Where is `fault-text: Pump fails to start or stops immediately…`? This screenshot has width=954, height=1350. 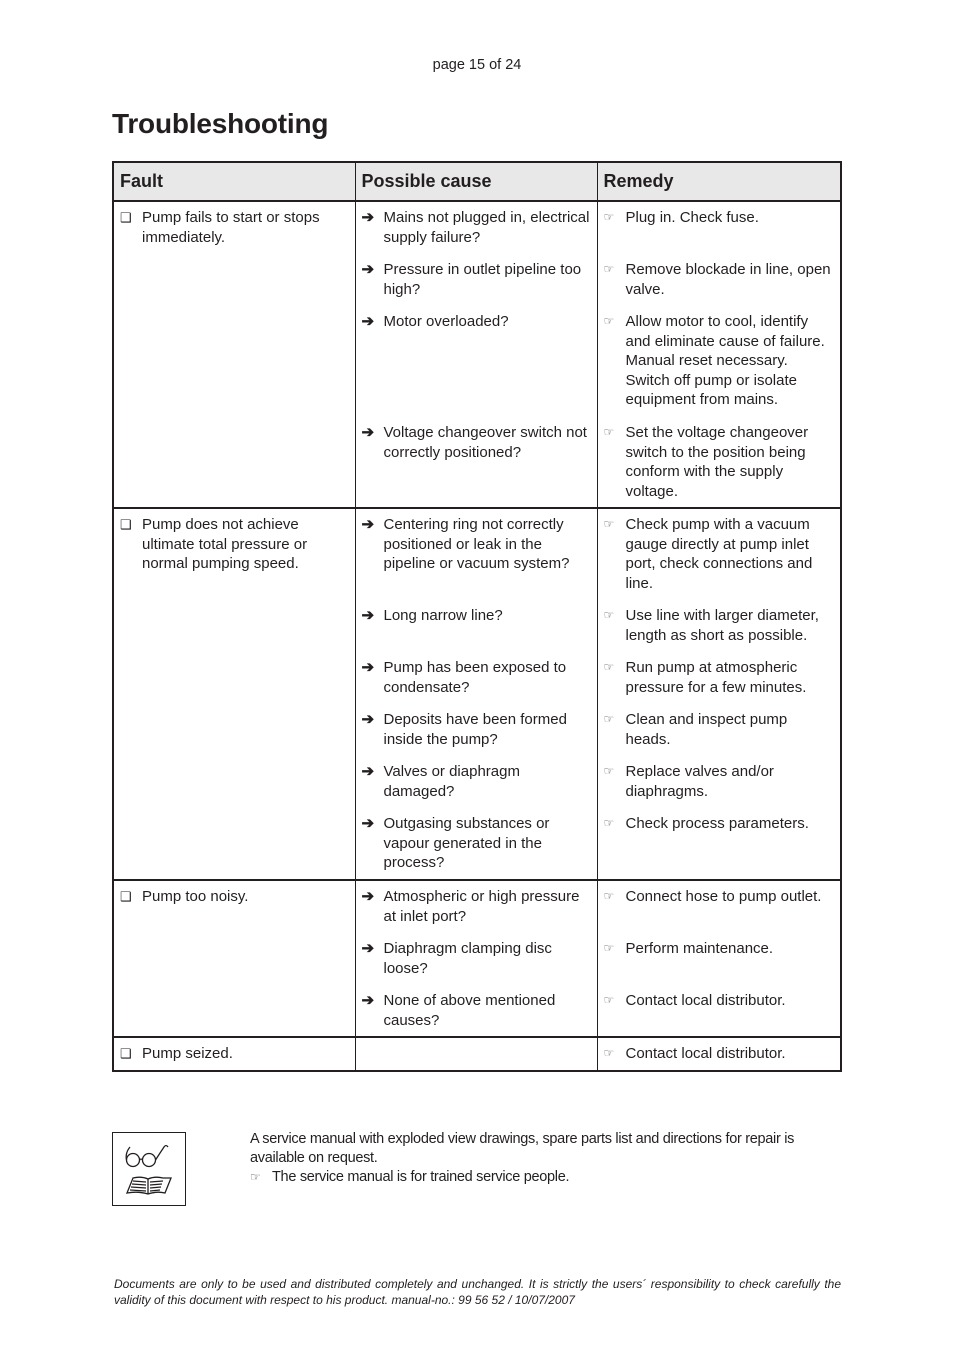
fault-text: Pump fails to start or stops immediately… is located at coordinates (231, 227).